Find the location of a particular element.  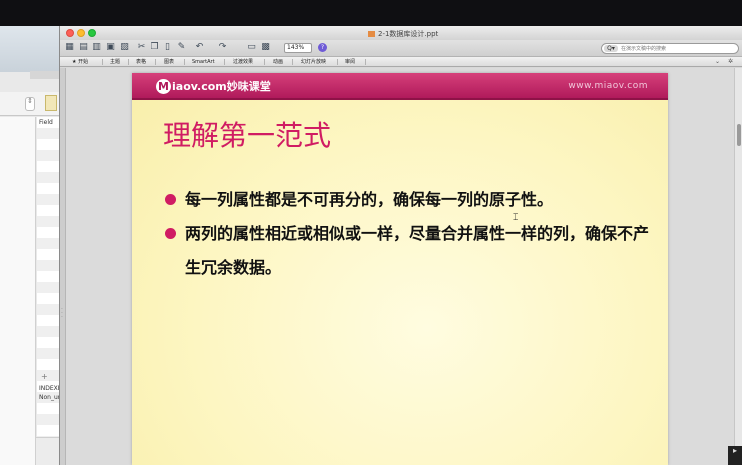

help-icon: ? is located at coordinates (322, 47).